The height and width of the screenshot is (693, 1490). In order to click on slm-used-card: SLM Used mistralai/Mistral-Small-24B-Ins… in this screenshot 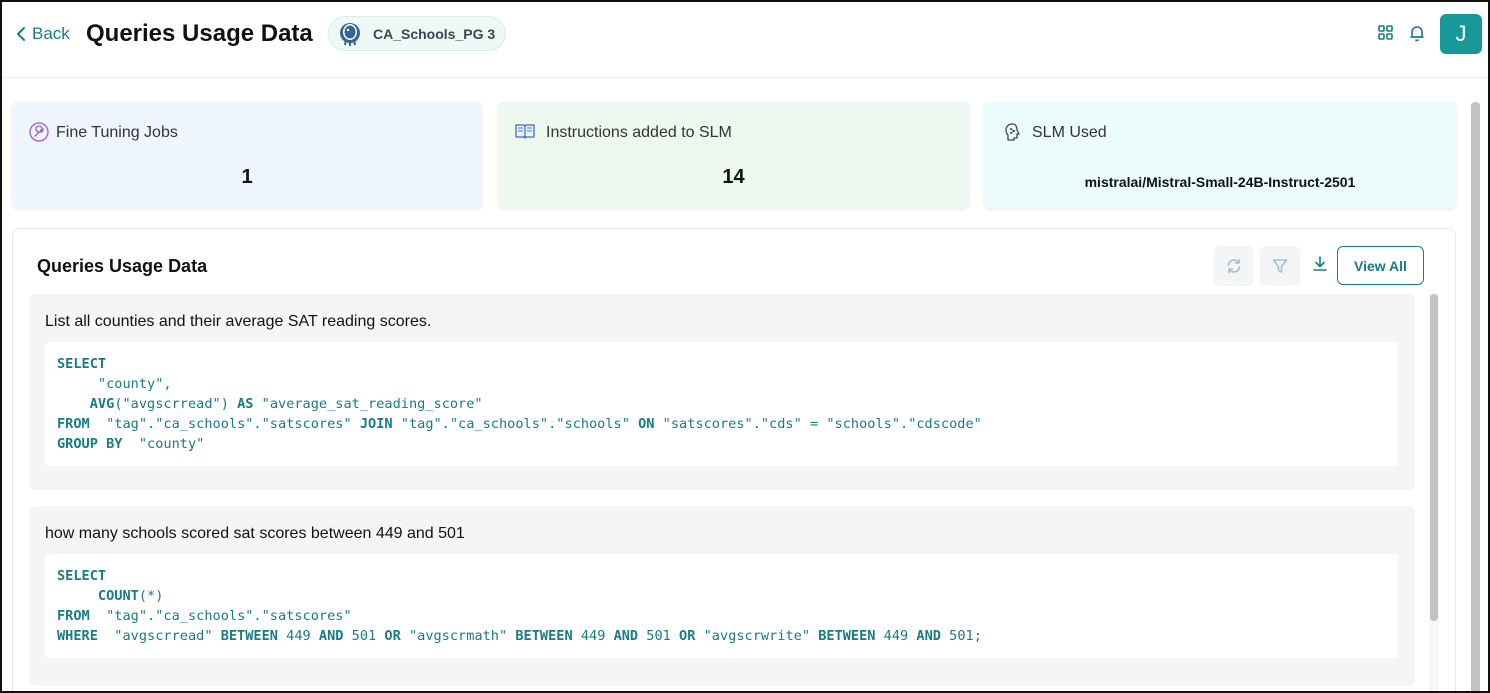, I will do `click(1220, 155)`.